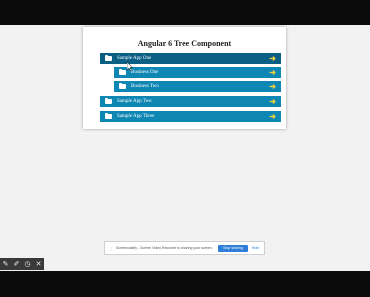  I want to click on marker-icon: ✐, so click(16, 264).